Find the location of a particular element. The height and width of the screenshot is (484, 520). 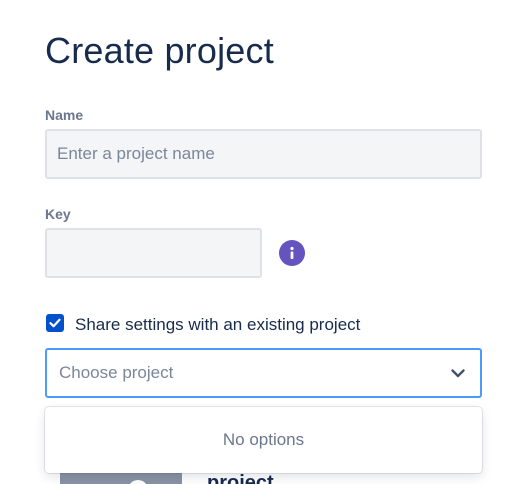

choose-project-select: Choose project is located at coordinates (263, 373).